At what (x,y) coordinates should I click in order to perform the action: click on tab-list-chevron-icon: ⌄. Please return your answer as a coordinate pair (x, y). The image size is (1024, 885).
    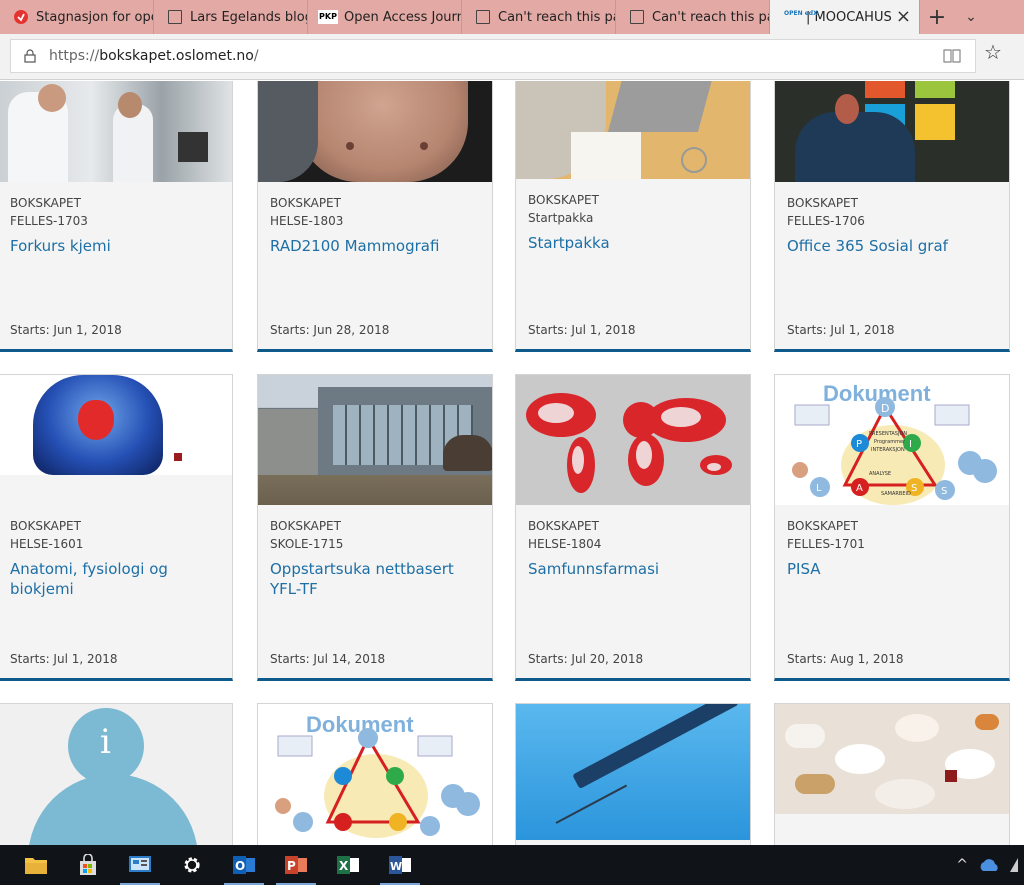
    Looking at the image, I should click on (971, 17).